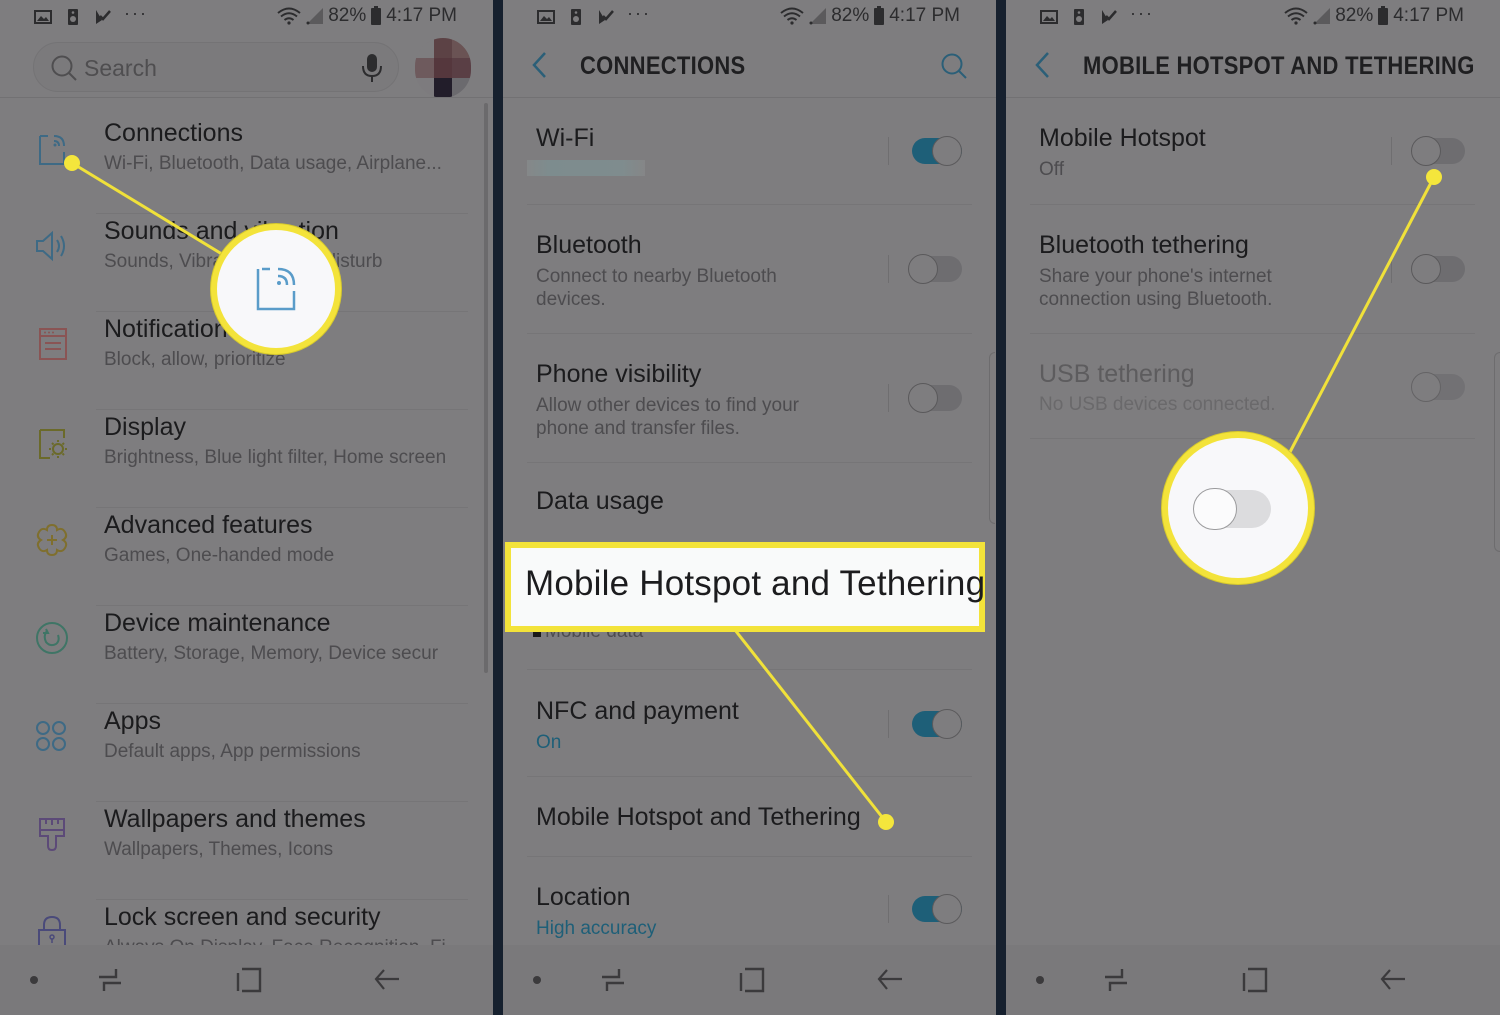 The width and height of the screenshot is (1500, 1015). Describe the element at coordinates (219, 555) in the screenshot. I see `settings-item-subtitle: Games, One-handed mode` at that location.